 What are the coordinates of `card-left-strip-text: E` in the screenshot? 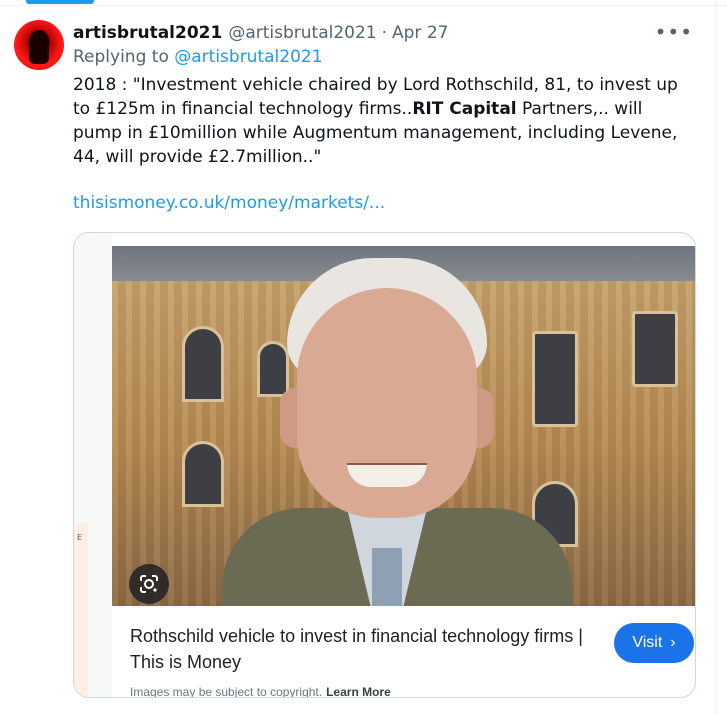 It's located at (80, 537).